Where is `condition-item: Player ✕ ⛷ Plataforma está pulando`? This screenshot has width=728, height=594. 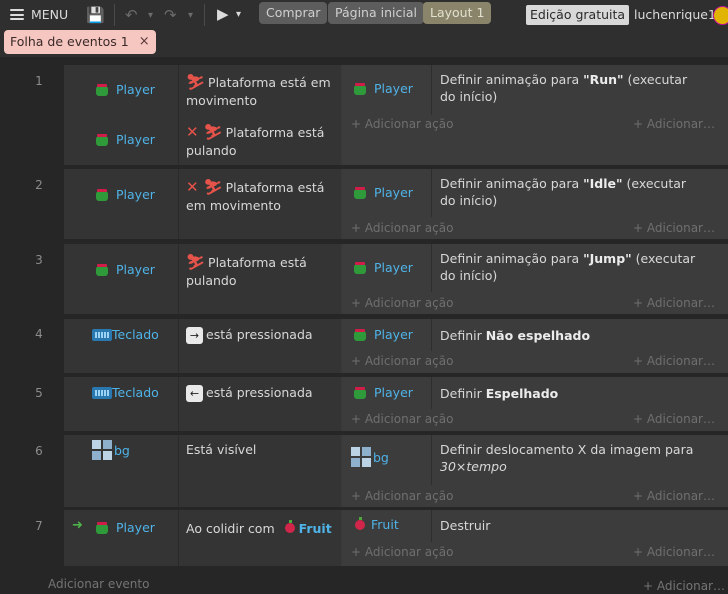
condition-item: Player ✕ ⛷ Plataforma está pulando is located at coordinates (202, 140).